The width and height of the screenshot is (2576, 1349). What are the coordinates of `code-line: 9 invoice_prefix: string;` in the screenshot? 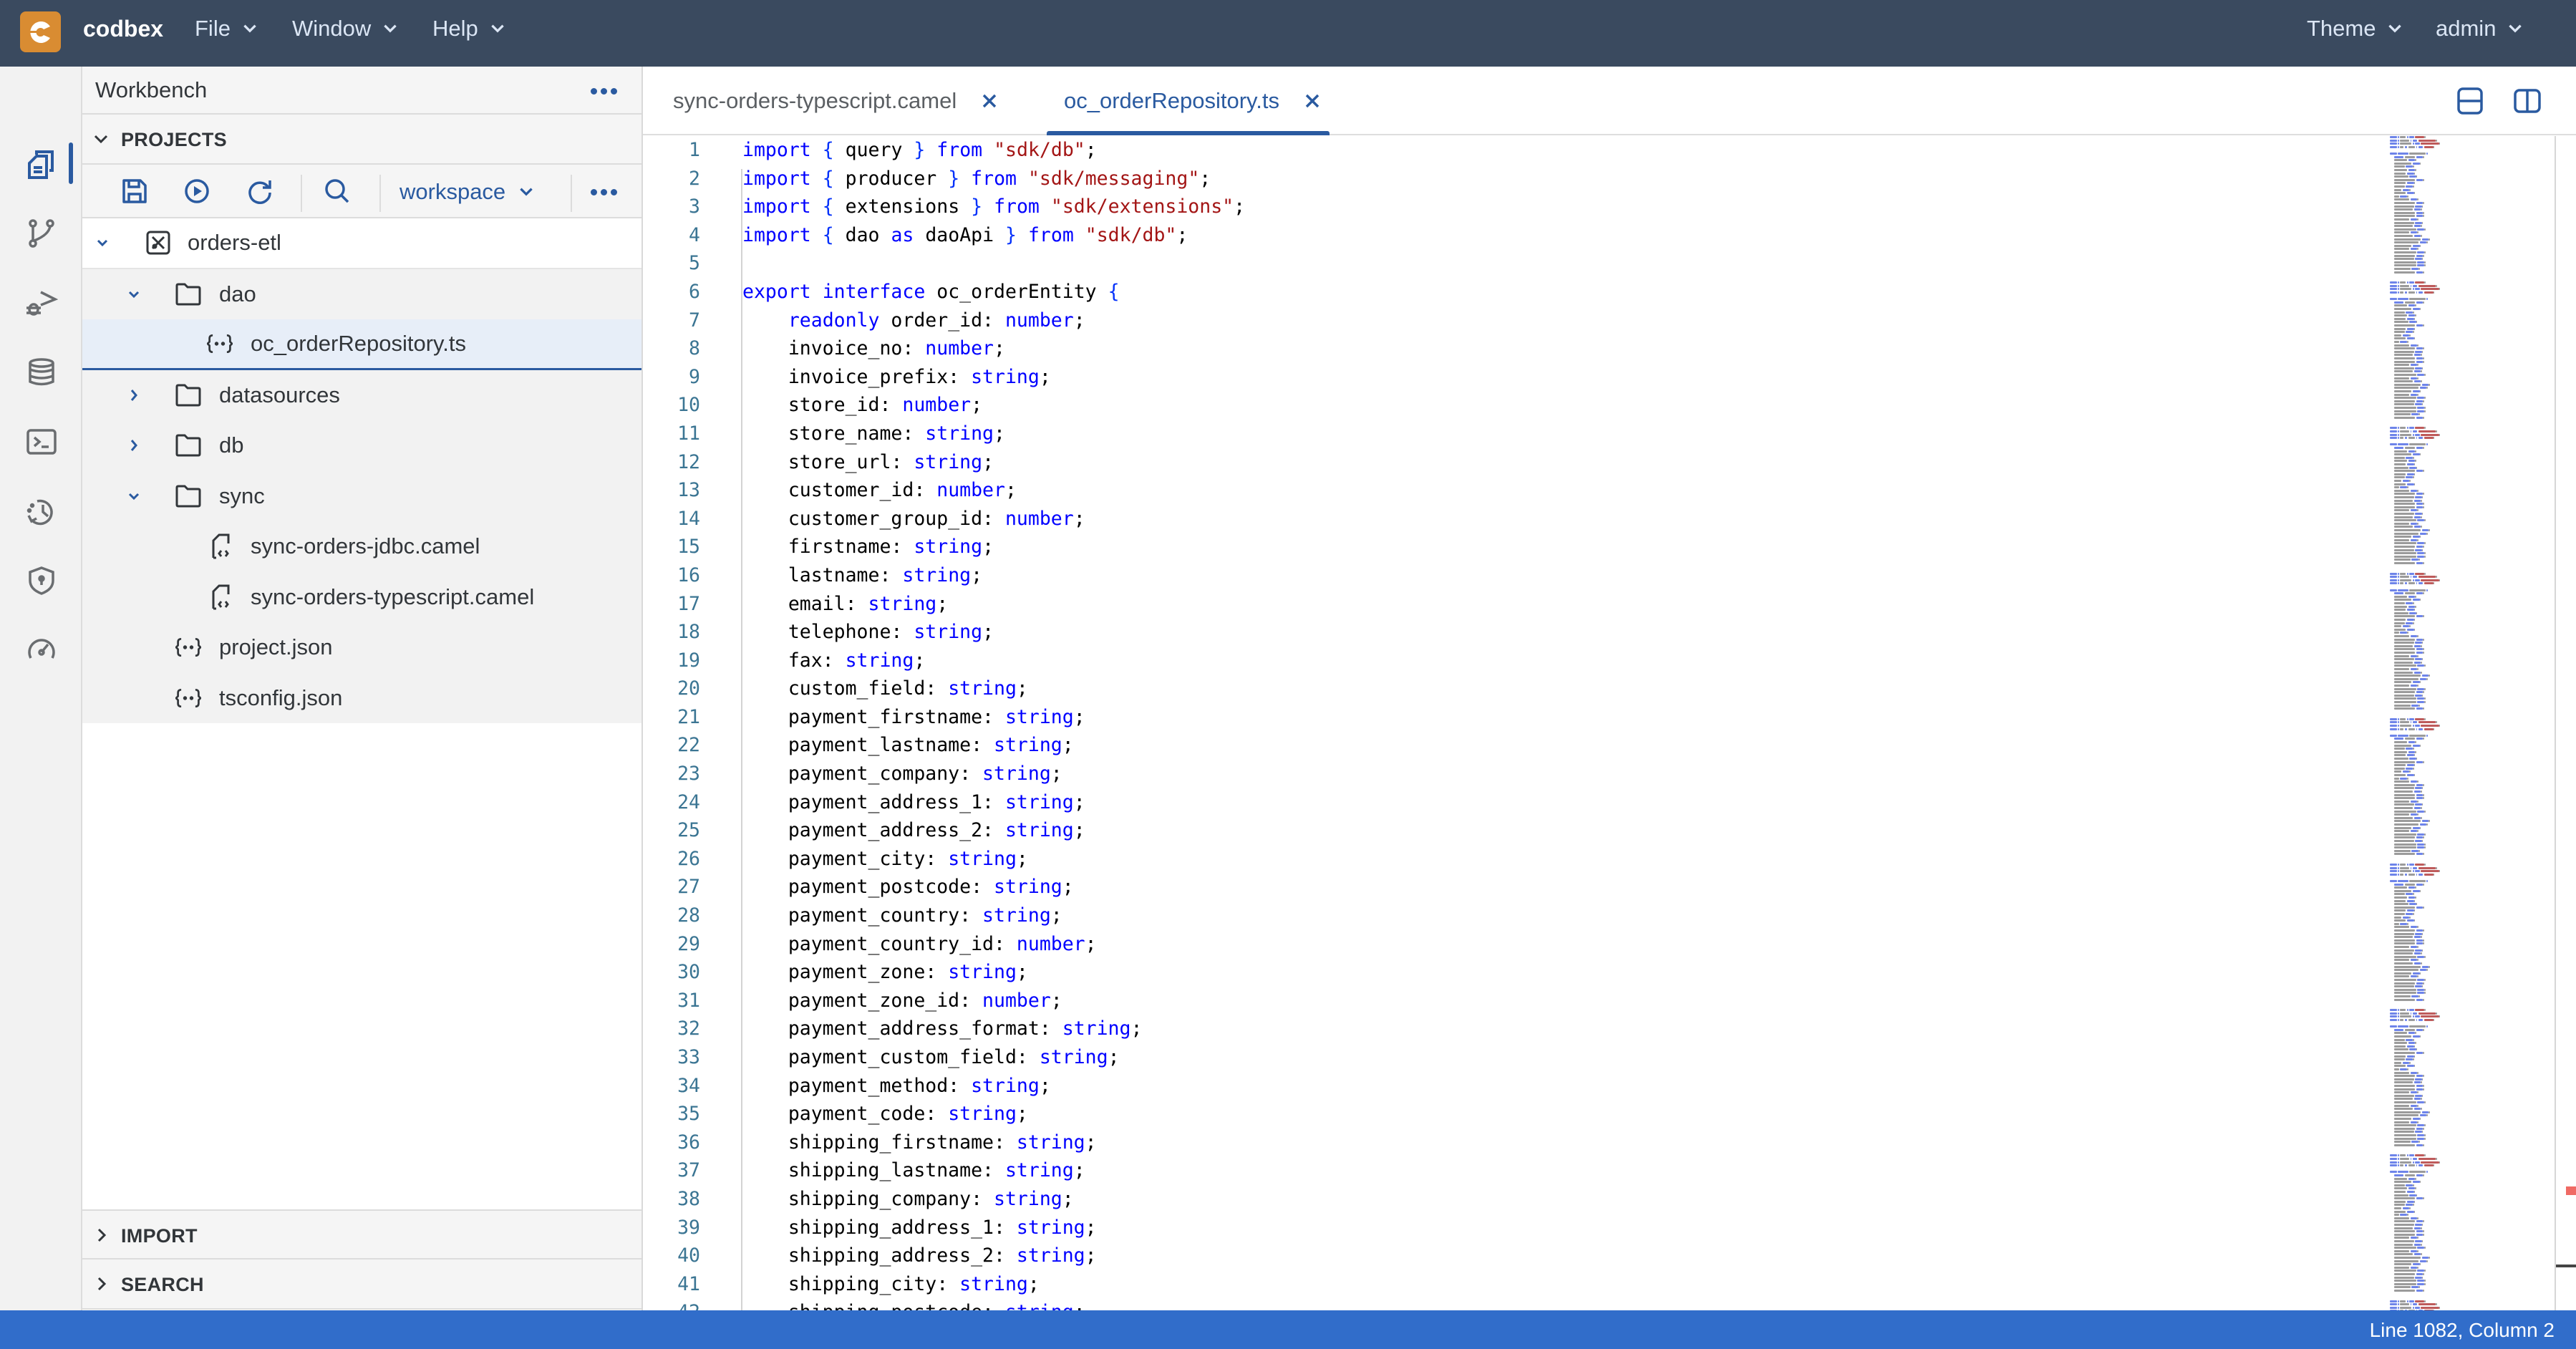 It's located at (1502, 377).